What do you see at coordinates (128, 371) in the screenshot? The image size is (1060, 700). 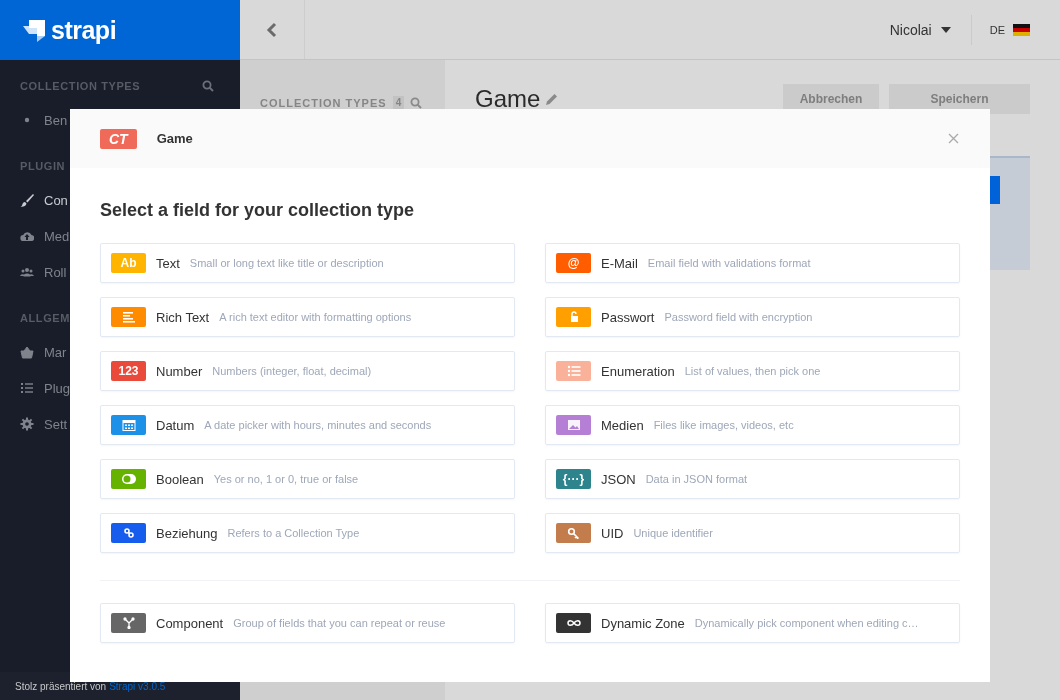 I see `field-type-badge: 123` at bounding box center [128, 371].